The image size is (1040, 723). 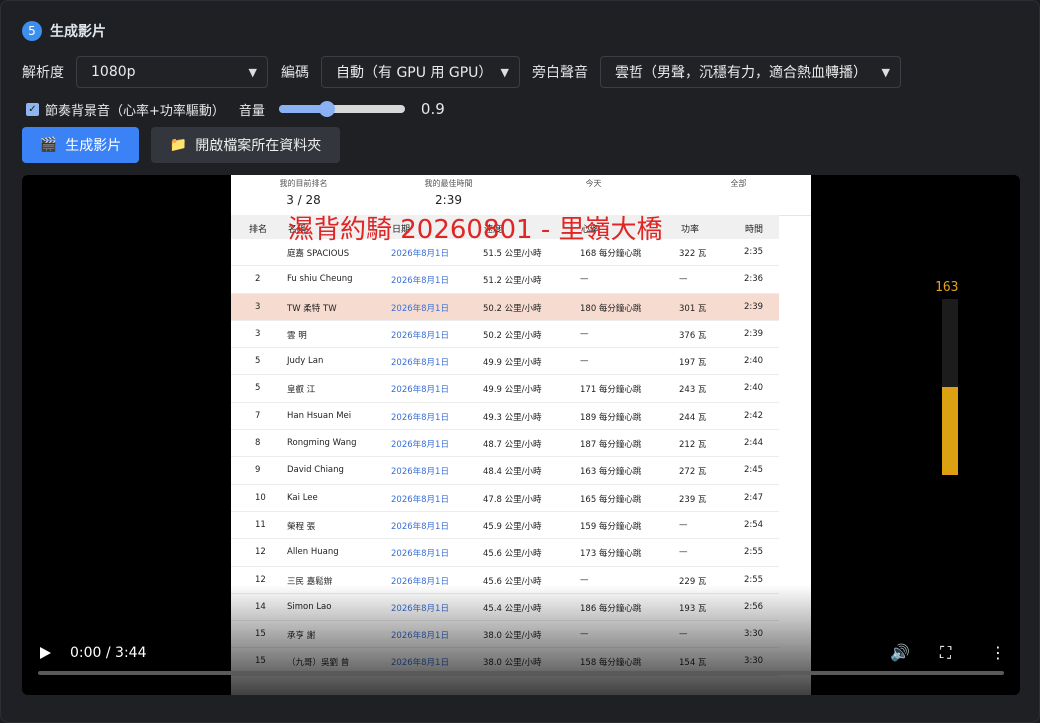 I want to click on narration-select: 雲哲（男聲，沉穩有力，適合熱血轉播） ▼, so click(x=750, y=72).